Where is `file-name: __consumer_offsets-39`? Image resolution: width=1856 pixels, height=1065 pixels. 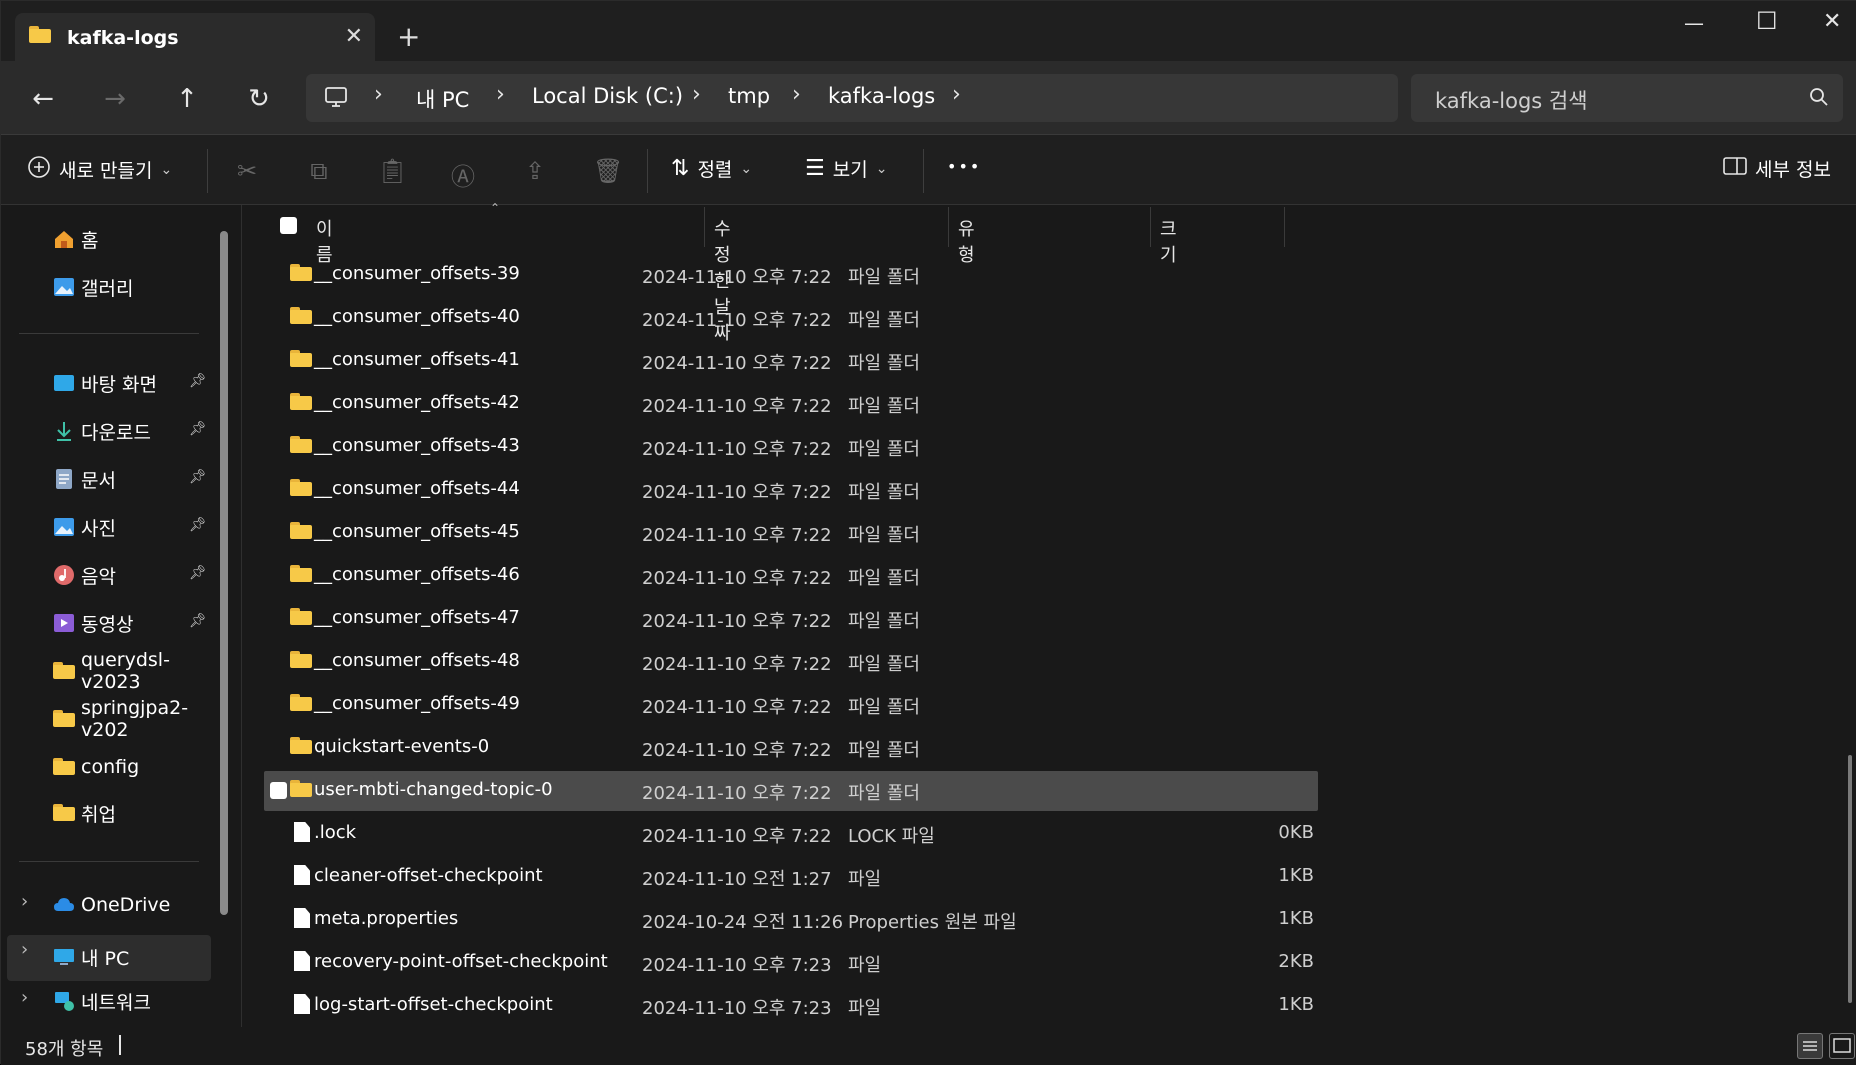 file-name: __consumer_offsets-39 is located at coordinates (417, 273).